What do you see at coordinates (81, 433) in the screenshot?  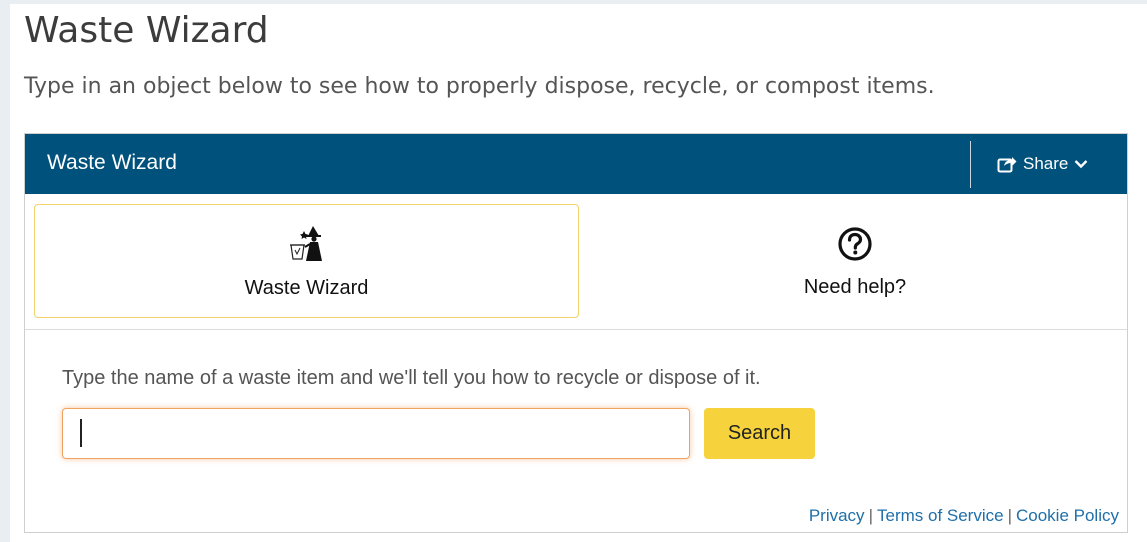 I see `text-caret` at bounding box center [81, 433].